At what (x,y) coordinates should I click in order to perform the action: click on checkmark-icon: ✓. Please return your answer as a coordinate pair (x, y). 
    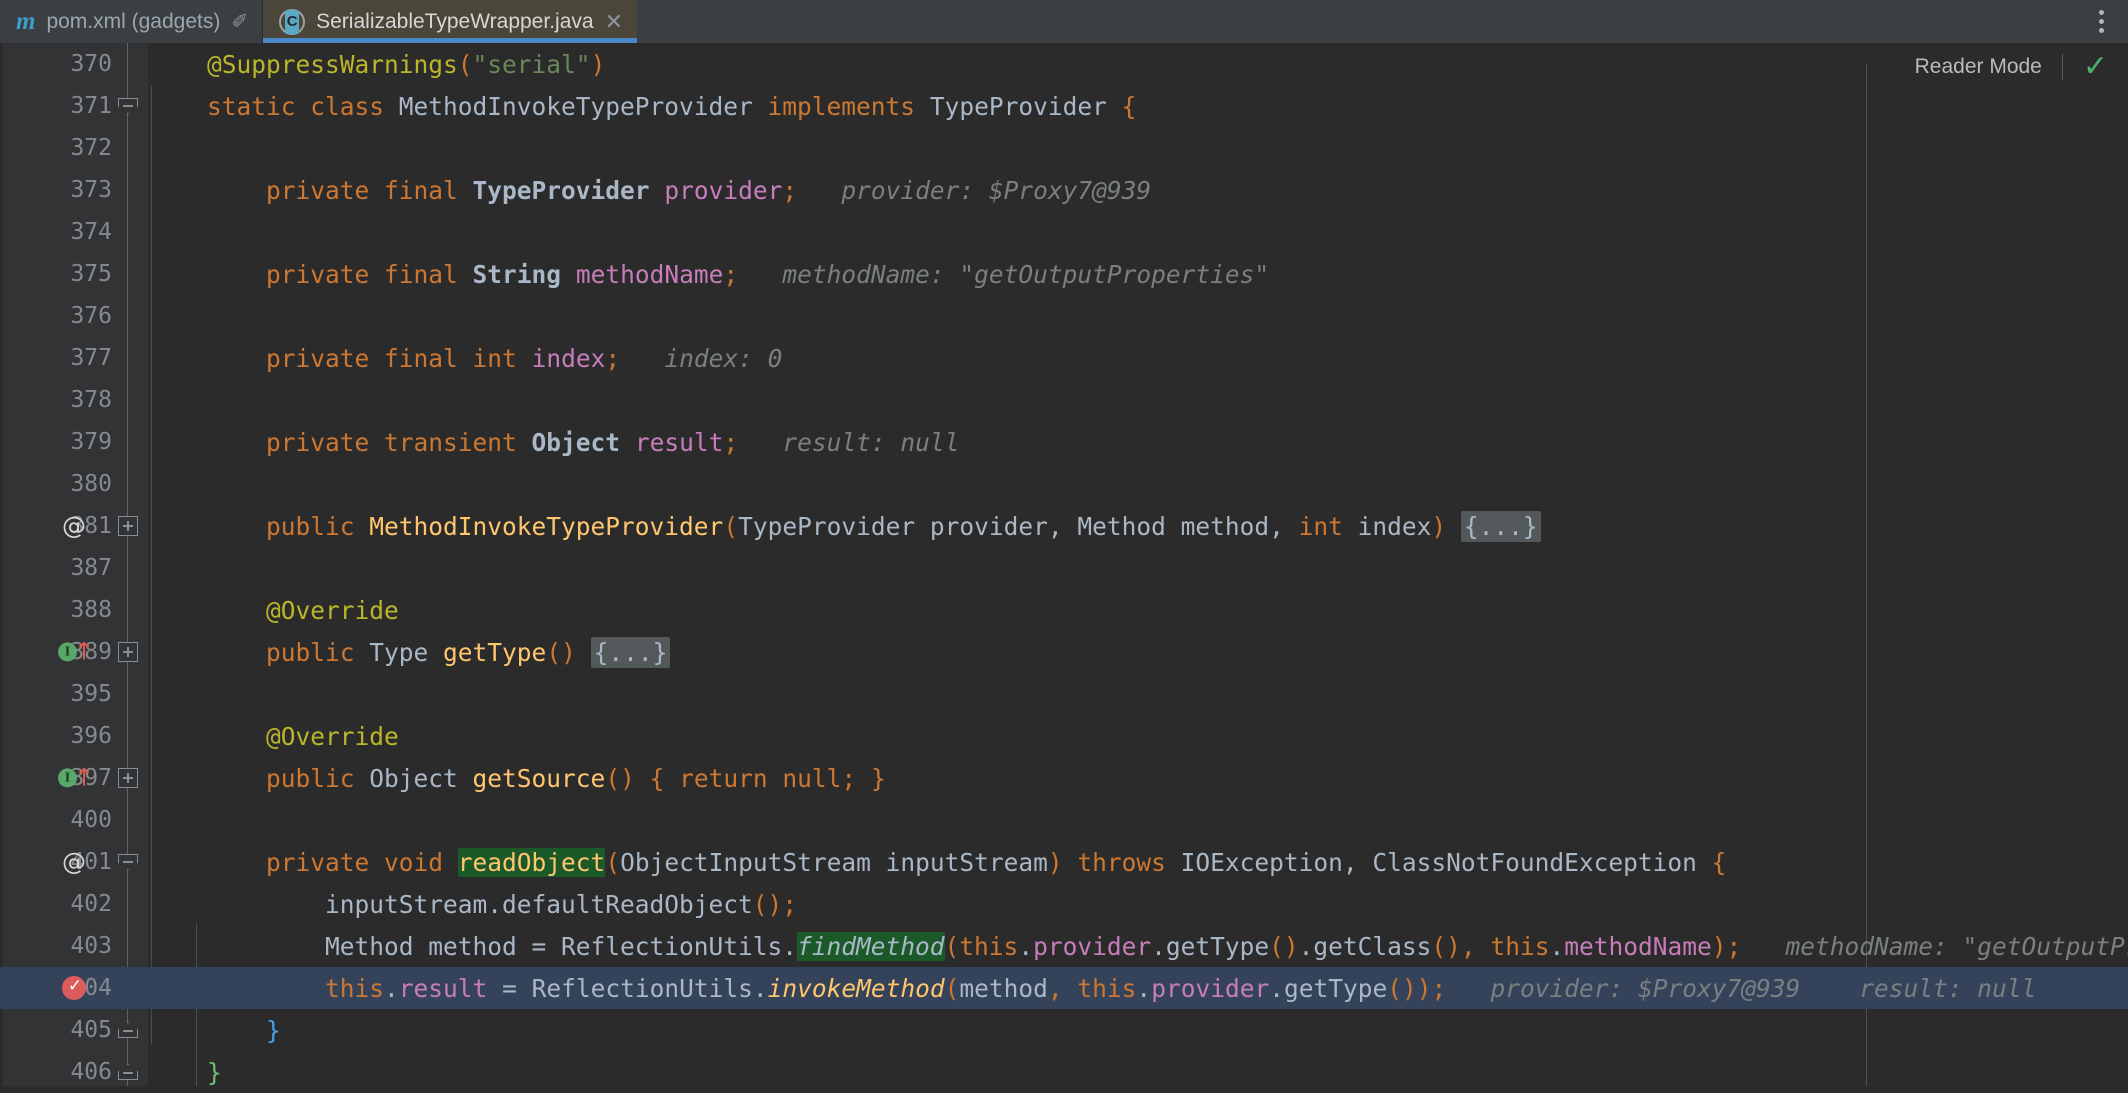
    Looking at the image, I should click on (2095, 67).